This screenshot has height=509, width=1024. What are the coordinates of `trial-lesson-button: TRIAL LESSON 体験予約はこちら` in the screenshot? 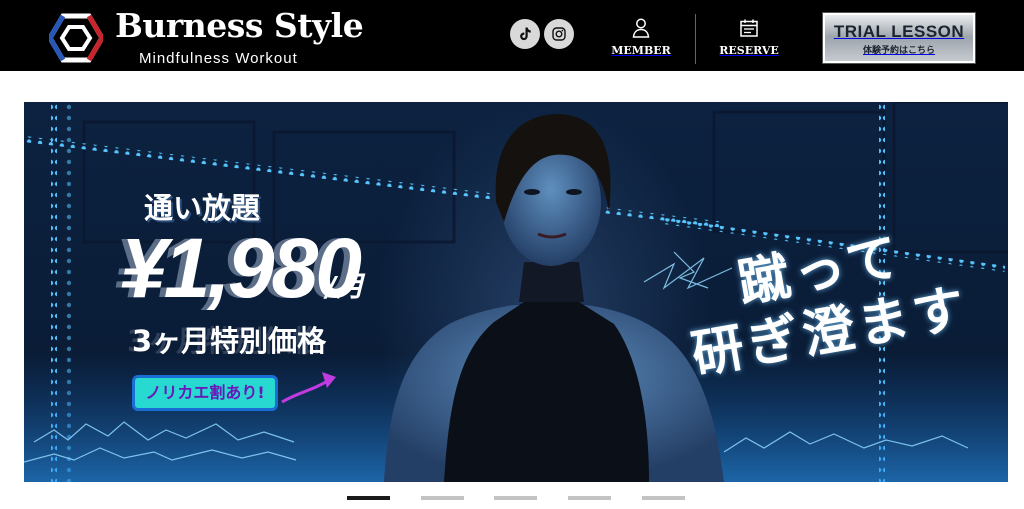 It's located at (899, 38).